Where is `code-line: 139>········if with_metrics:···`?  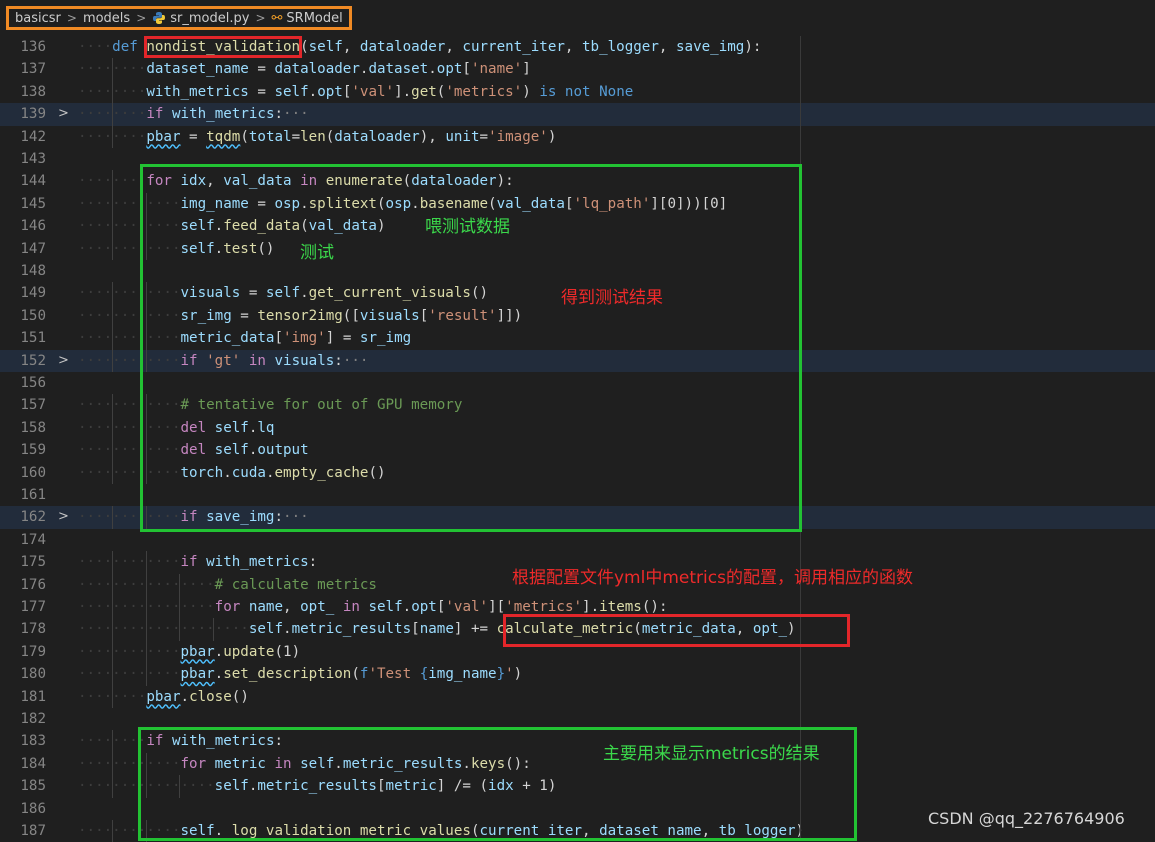
code-line: 139>········if with_metrics:··· is located at coordinates (577, 114).